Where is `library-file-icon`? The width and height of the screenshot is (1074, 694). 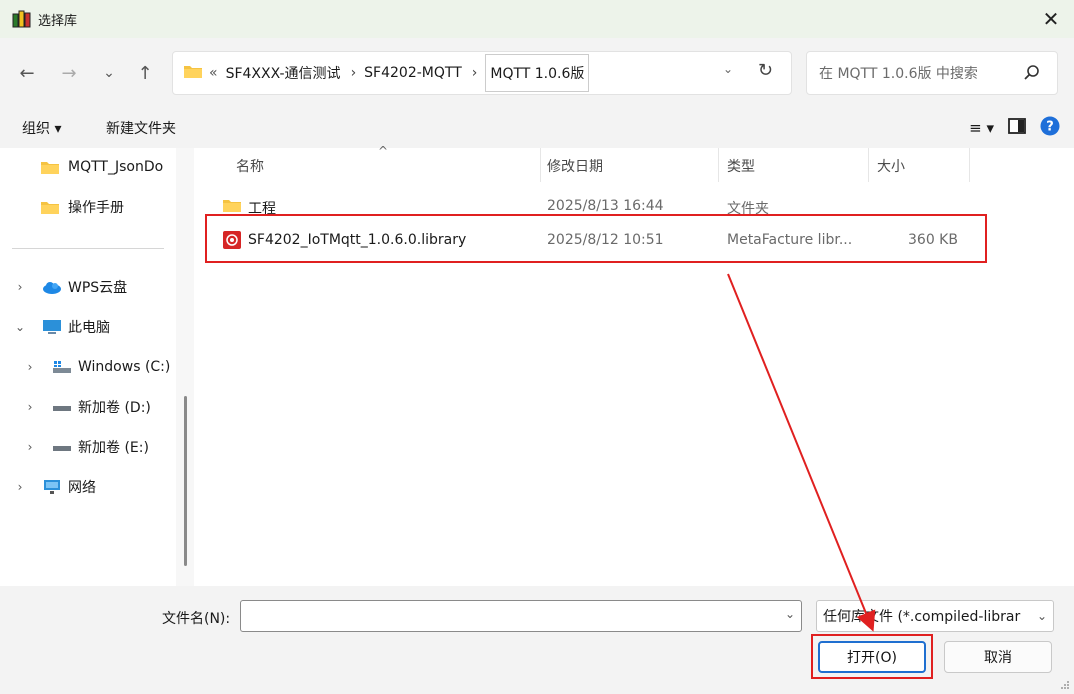 library-file-icon is located at coordinates (232, 240).